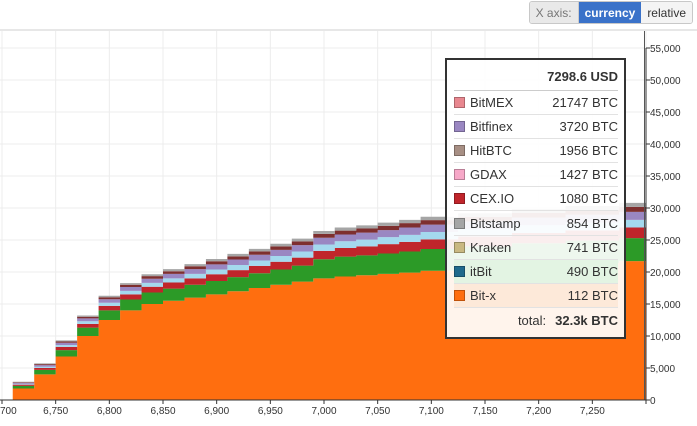  What do you see at coordinates (653, 401) in the screenshot?
I see `y-tick-label: 0` at bounding box center [653, 401].